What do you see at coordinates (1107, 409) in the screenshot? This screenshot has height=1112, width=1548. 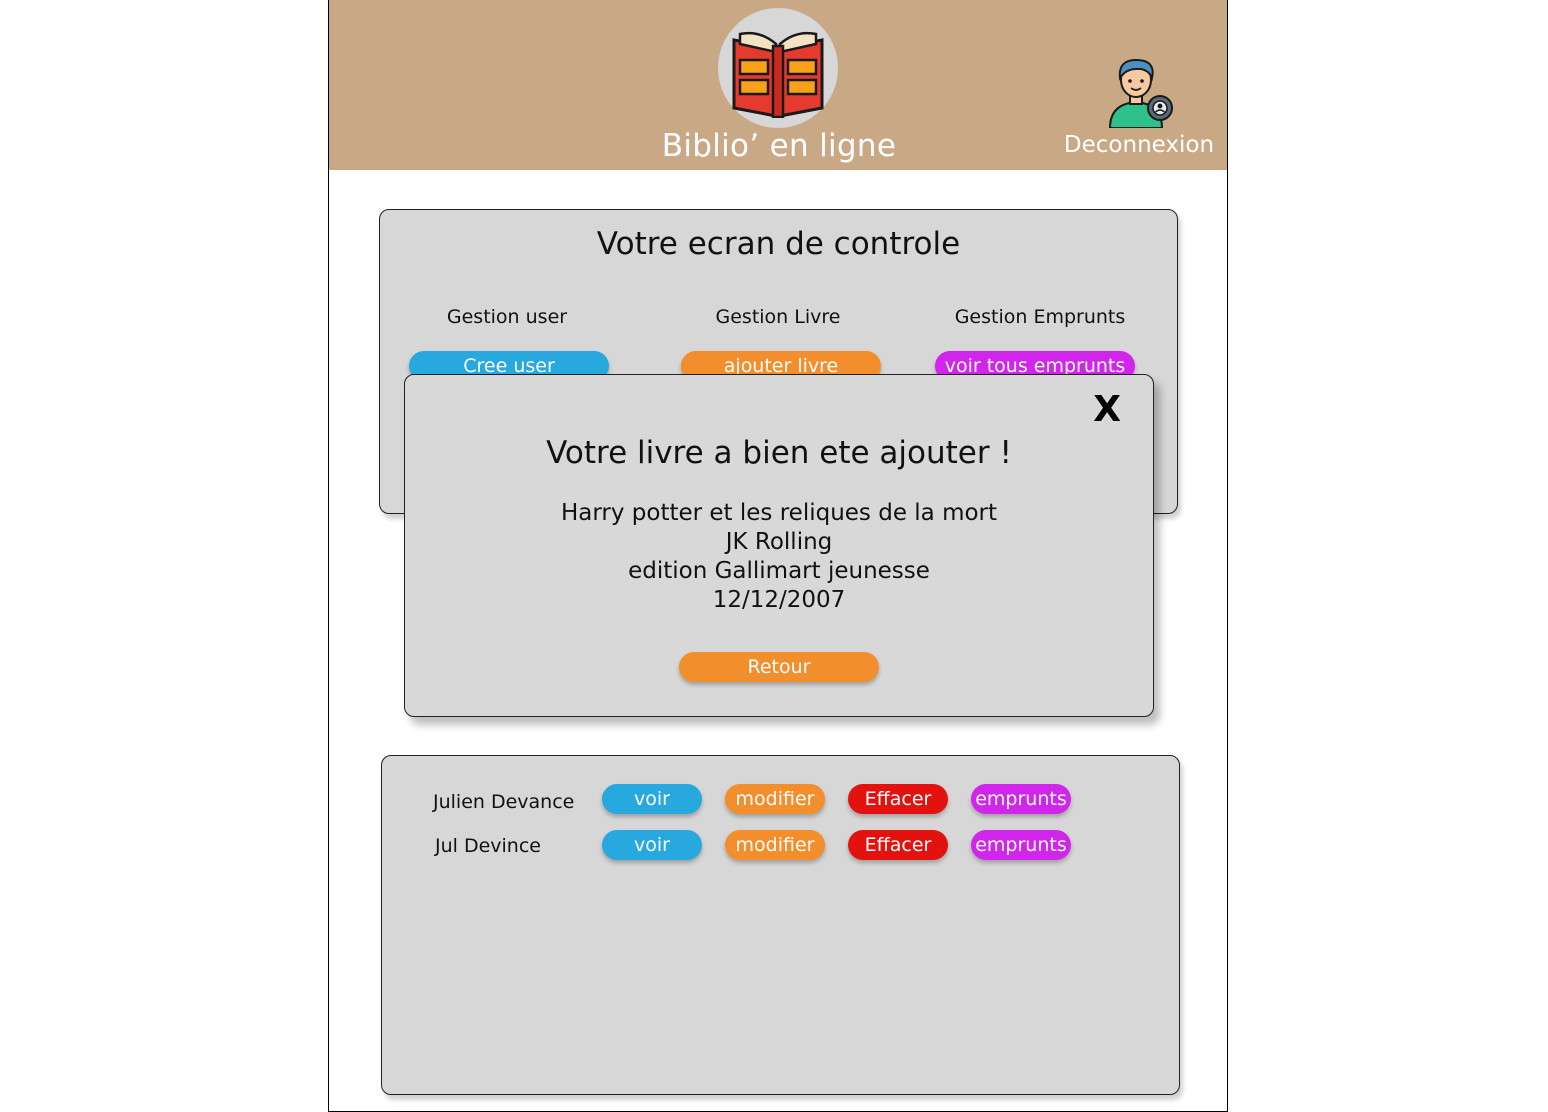 I see `close-icon: X` at bounding box center [1107, 409].